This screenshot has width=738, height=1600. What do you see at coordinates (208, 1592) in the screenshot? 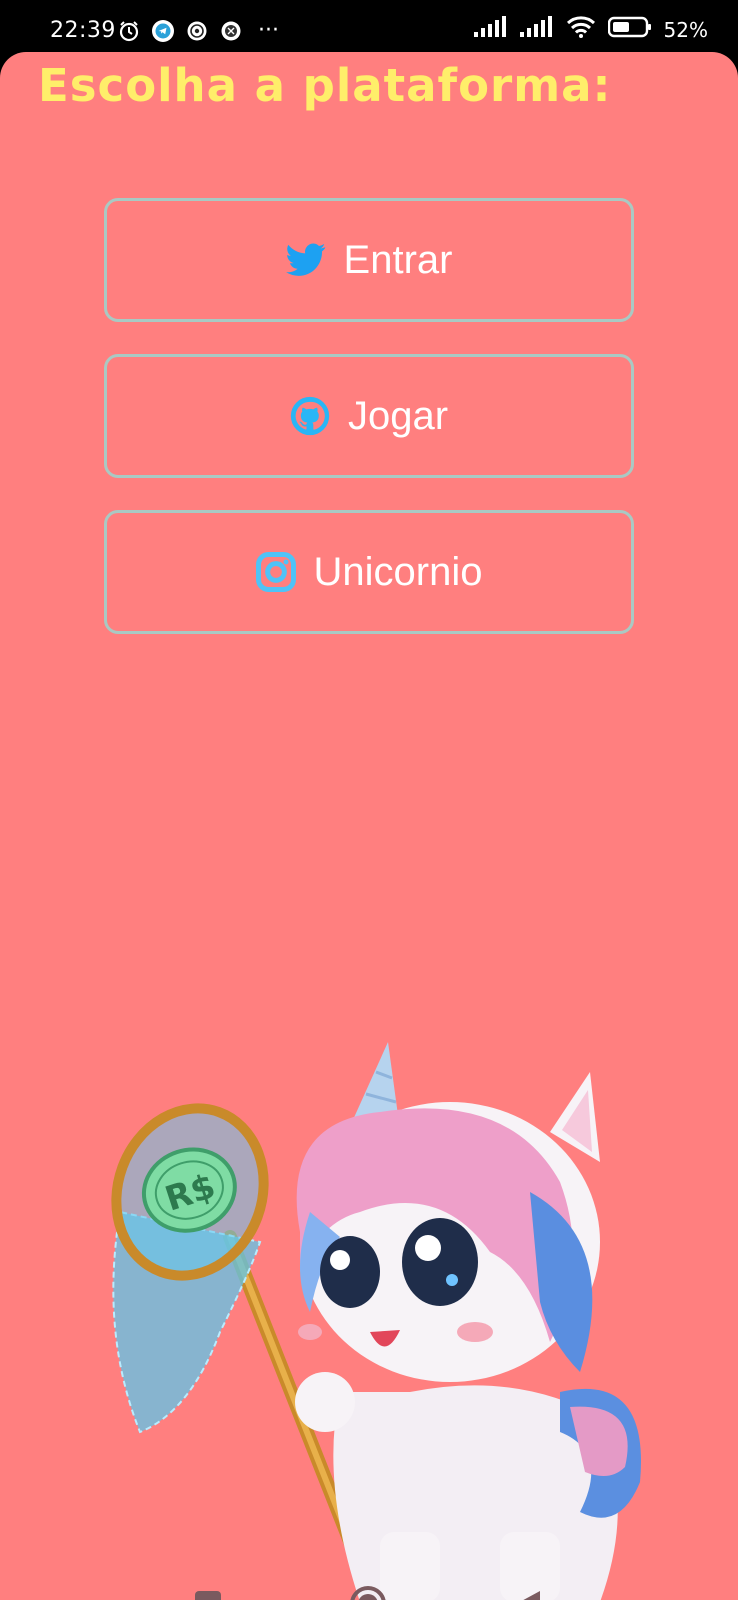
I see `recent-apps-icon` at bounding box center [208, 1592].